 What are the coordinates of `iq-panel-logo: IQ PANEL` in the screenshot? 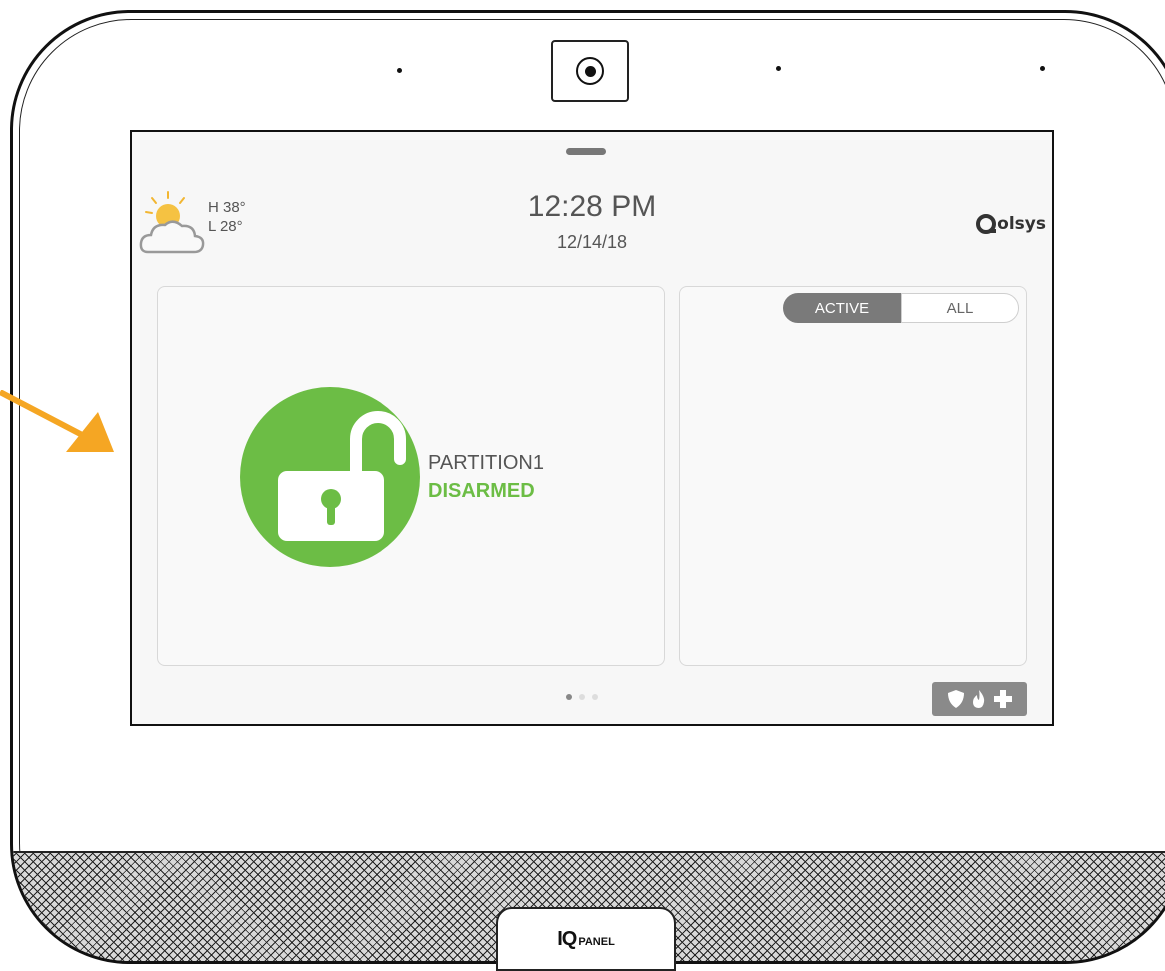 It's located at (586, 939).